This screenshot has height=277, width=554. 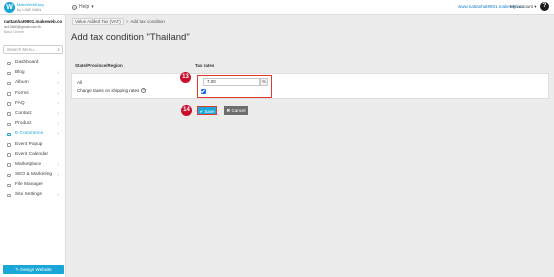 I want to click on sidebar-item-marketplace: Marketplace ›, so click(x=33, y=165).